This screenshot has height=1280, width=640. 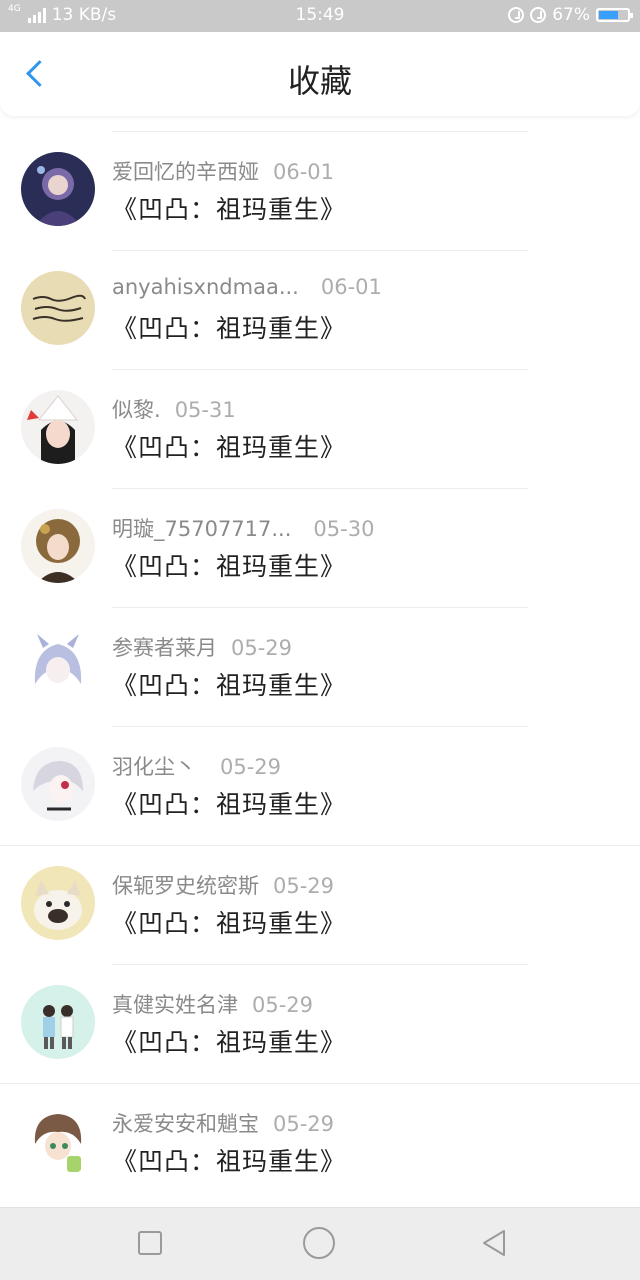 What do you see at coordinates (185, 1124) in the screenshot?
I see `item-user: 永爱安安和魈宝` at bounding box center [185, 1124].